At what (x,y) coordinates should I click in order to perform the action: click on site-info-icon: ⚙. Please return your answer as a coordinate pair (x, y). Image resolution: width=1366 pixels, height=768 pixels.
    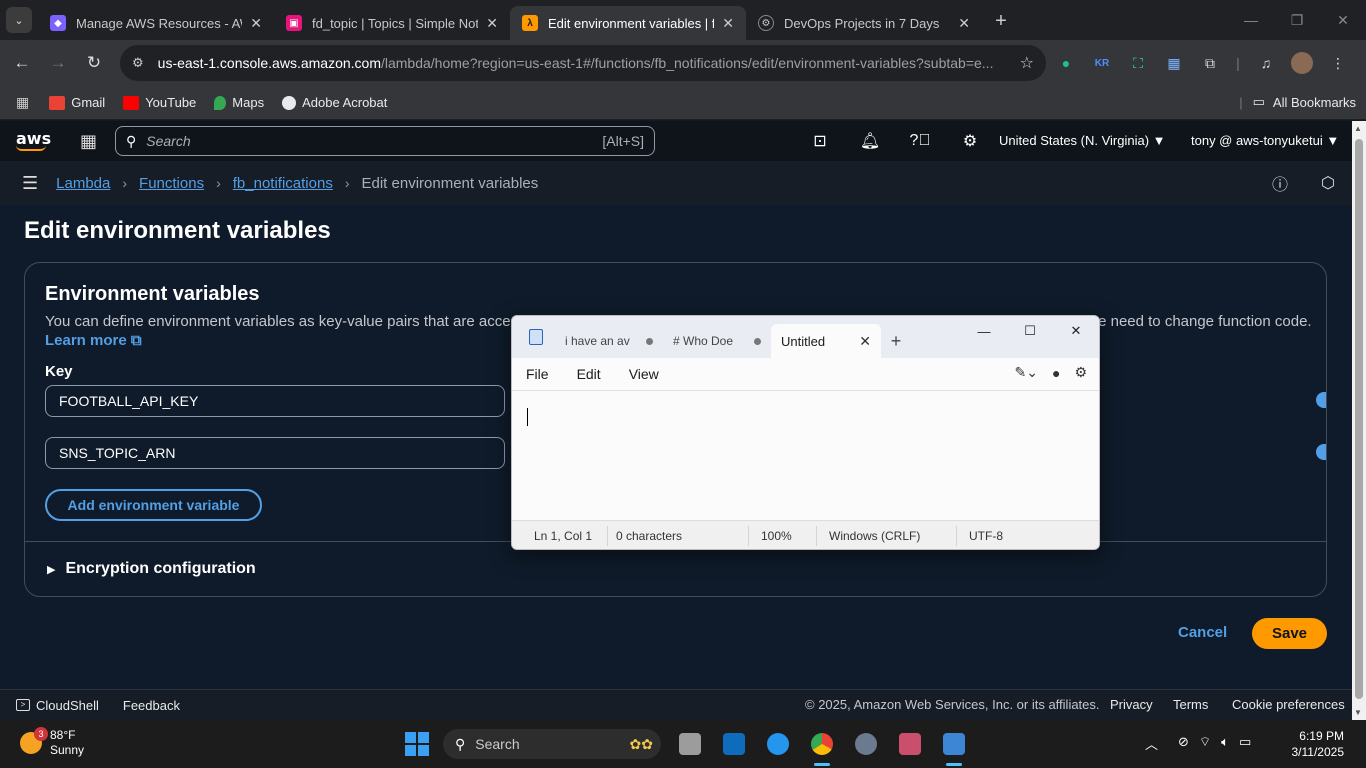
    Looking at the image, I should click on (138, 63).